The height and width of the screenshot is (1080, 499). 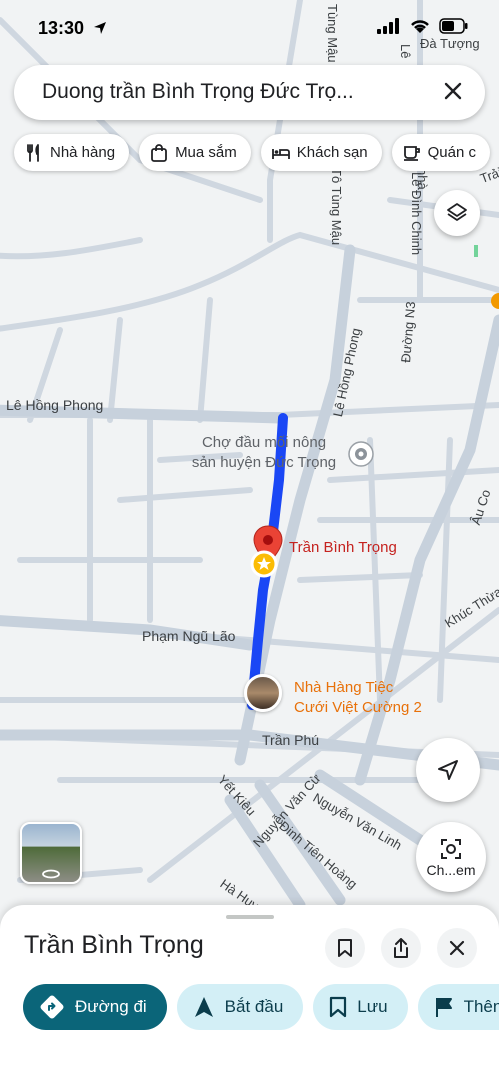 I want to click on restaurant-line1: Nhà Hàng Tiệc, so click(x=344, y=687).